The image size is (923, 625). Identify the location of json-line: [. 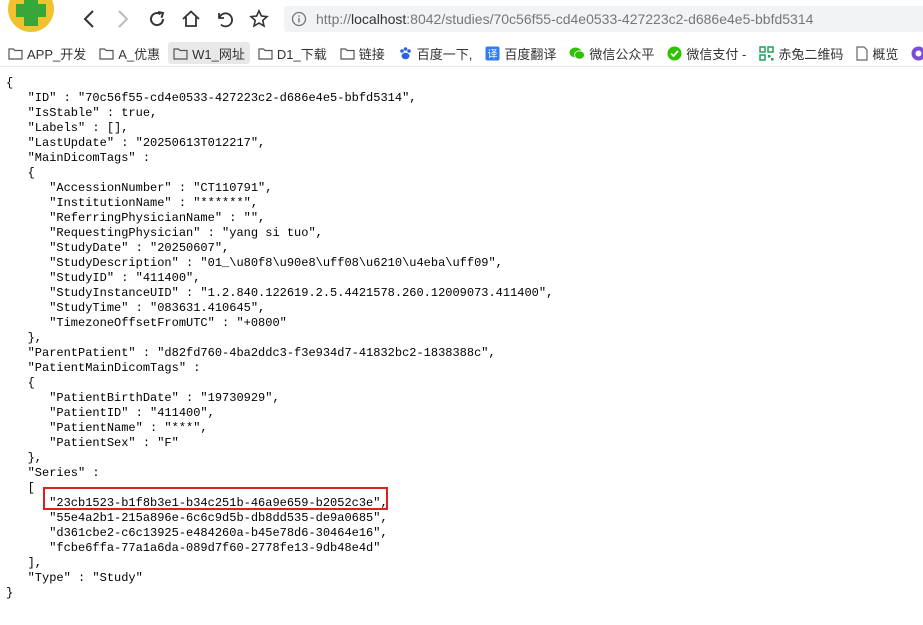
(20, 488).